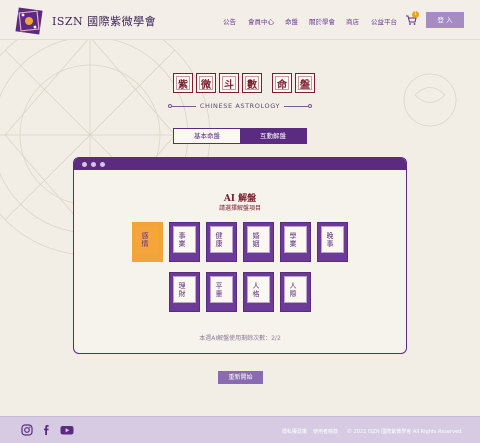  Describe the element at coordinates (239, 208) in the screenshot. I see `ai-reading-instruction: 請選擇解盤項目` at that location.